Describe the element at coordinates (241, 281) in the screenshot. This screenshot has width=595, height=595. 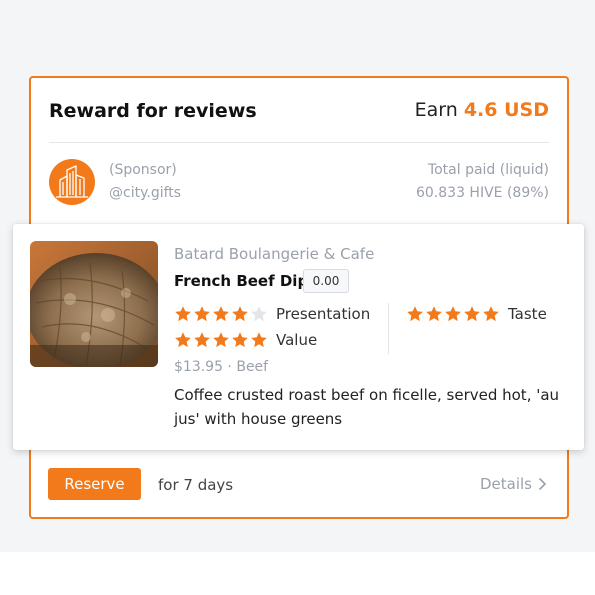
I see `dish-name: French Beef Dip` at that location.